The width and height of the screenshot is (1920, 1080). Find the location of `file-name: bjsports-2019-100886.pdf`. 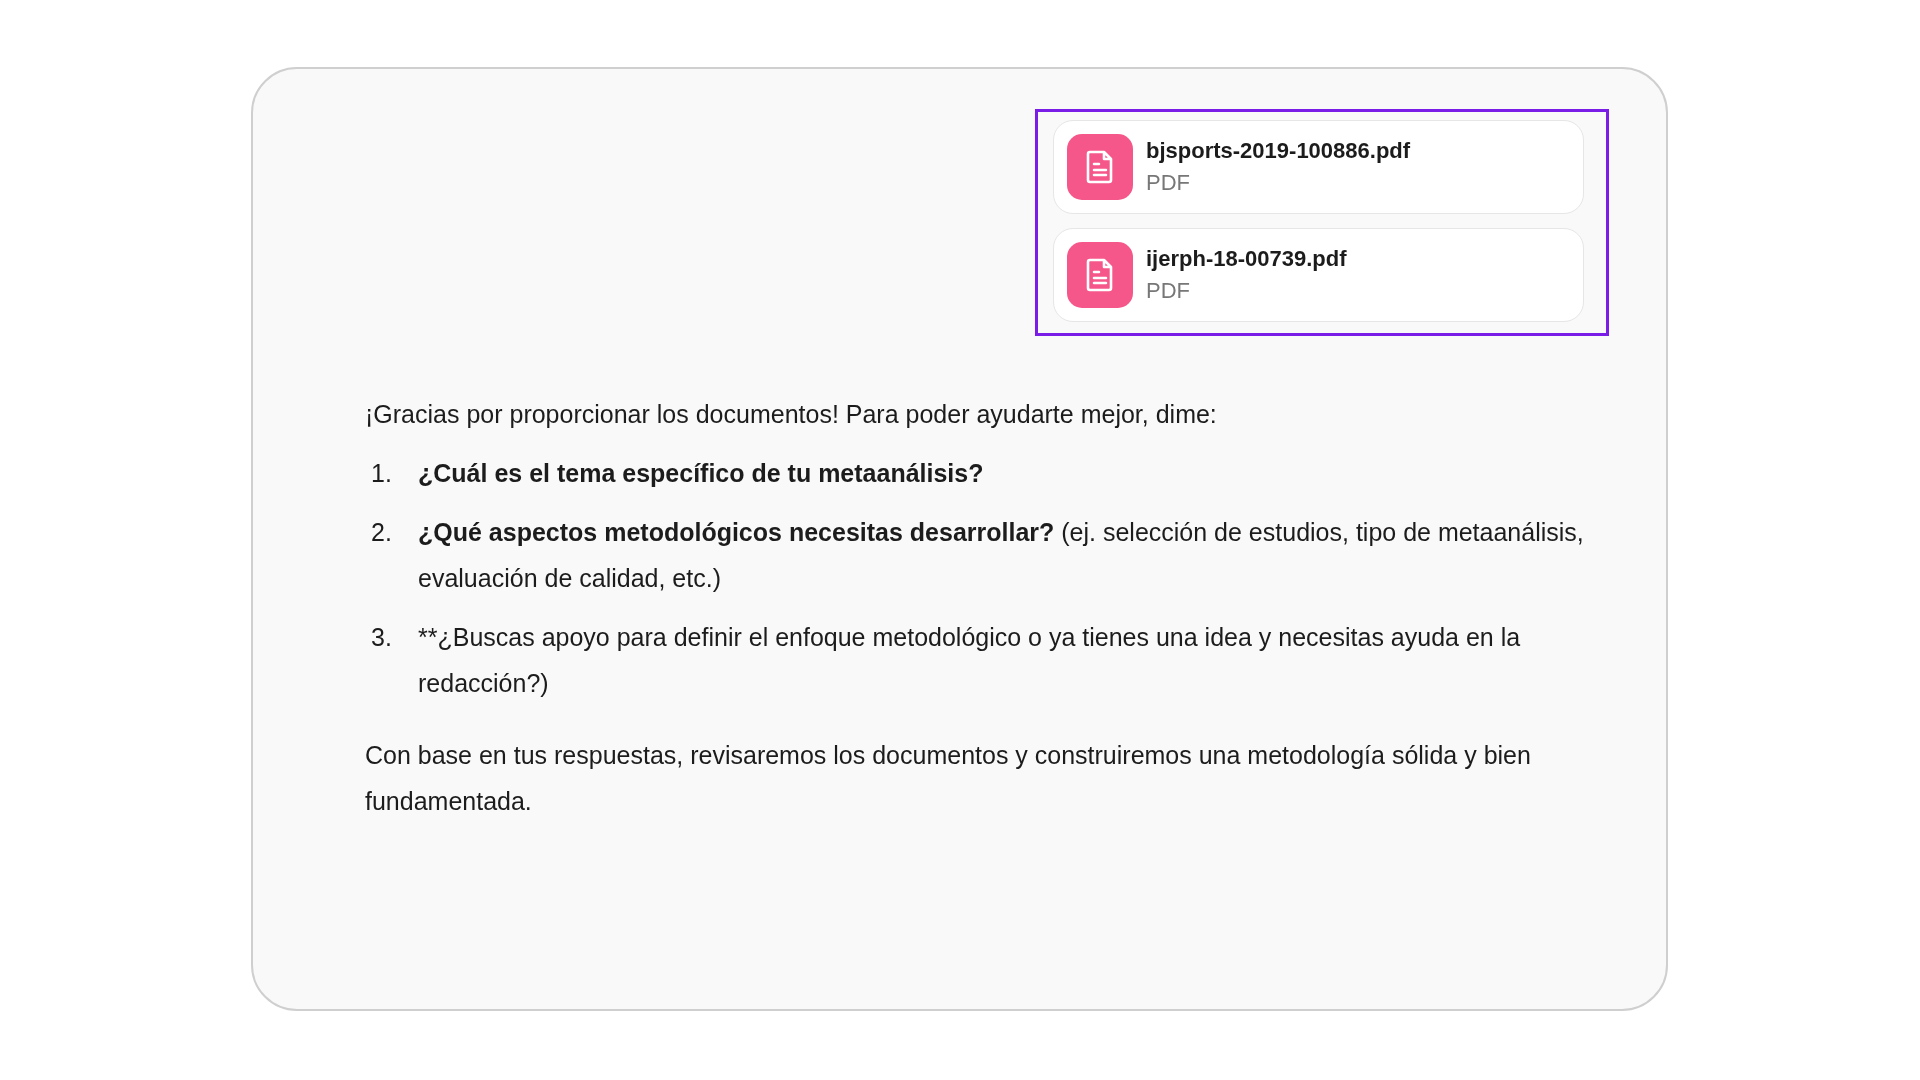

file-name: bjsports-2019-100886.pdf is located at coordinates (1278, 151).